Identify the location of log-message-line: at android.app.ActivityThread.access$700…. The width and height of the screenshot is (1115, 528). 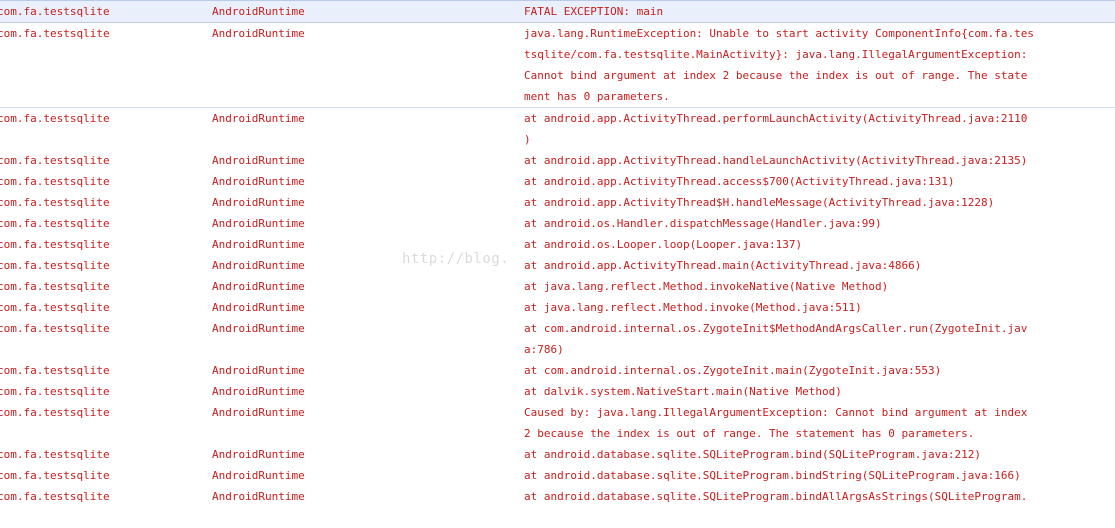
(792, 181).